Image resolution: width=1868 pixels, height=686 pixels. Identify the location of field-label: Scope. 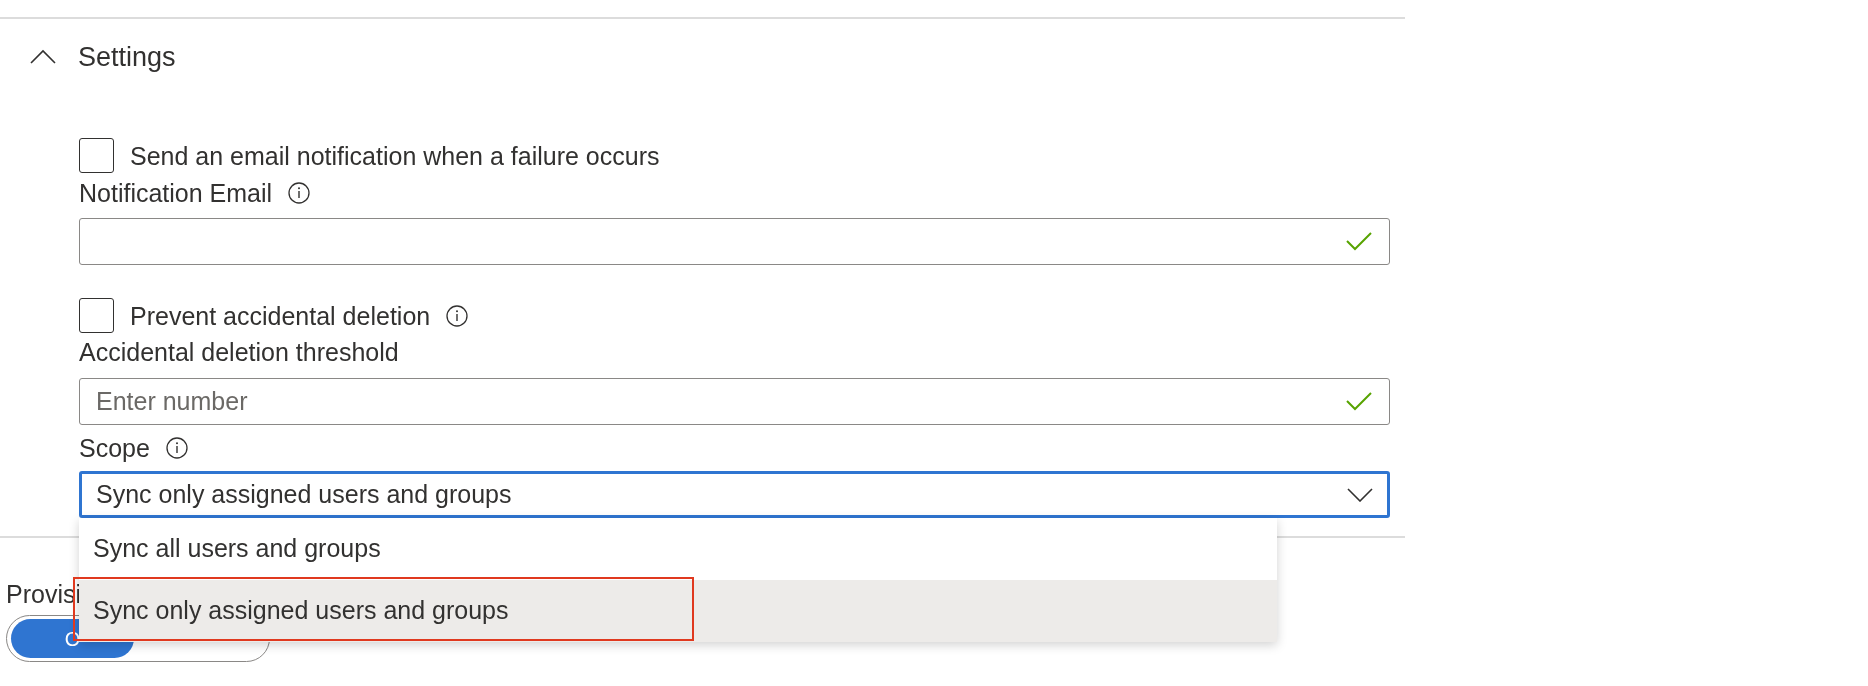
(114, 448).